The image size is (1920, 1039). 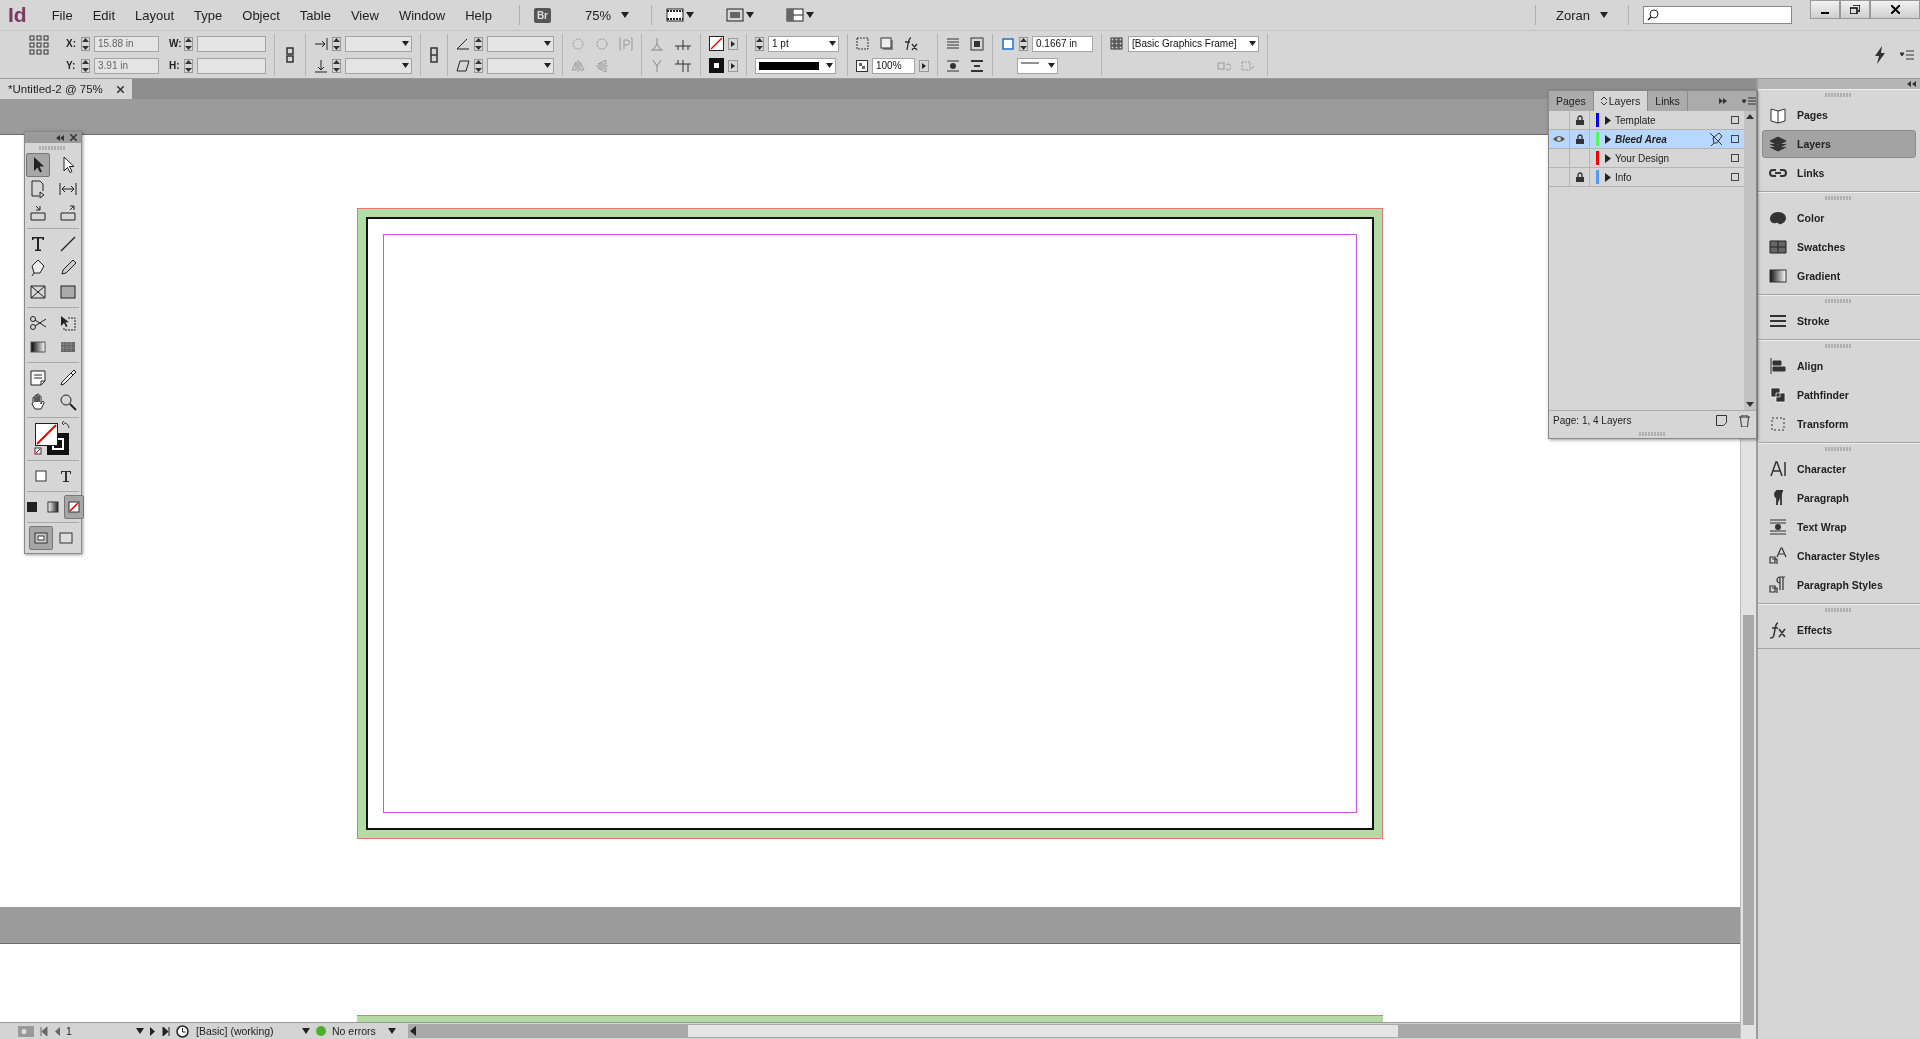 What do you see at coordinates (153, 1031) in the screenshot?
I see `next-page-icon` at bounding box center [153, 1031].